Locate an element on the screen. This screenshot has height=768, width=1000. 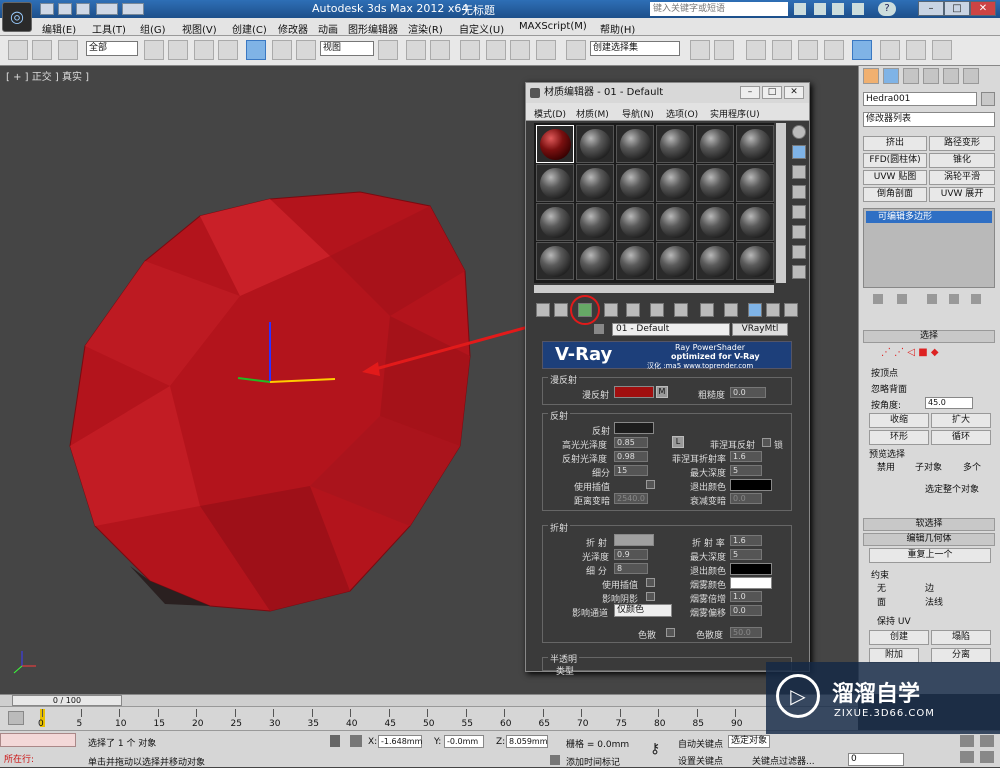
unlink-icon is located at coordinates (42, 50).